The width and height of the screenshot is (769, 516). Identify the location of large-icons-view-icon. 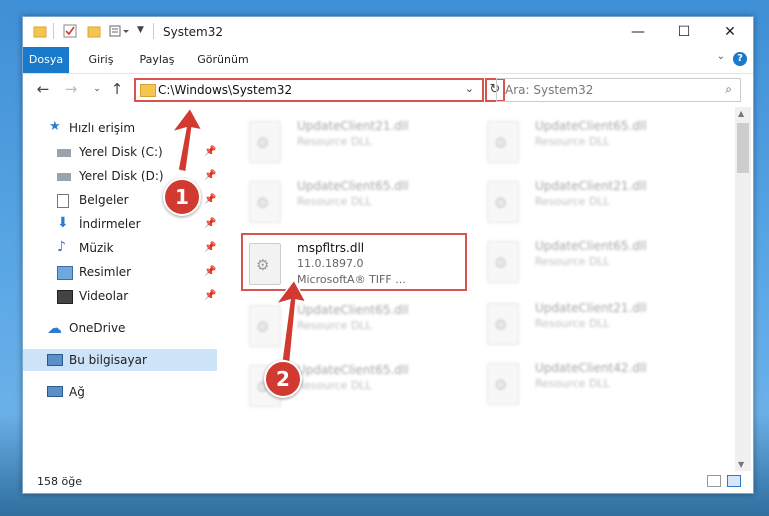
(734, 481).